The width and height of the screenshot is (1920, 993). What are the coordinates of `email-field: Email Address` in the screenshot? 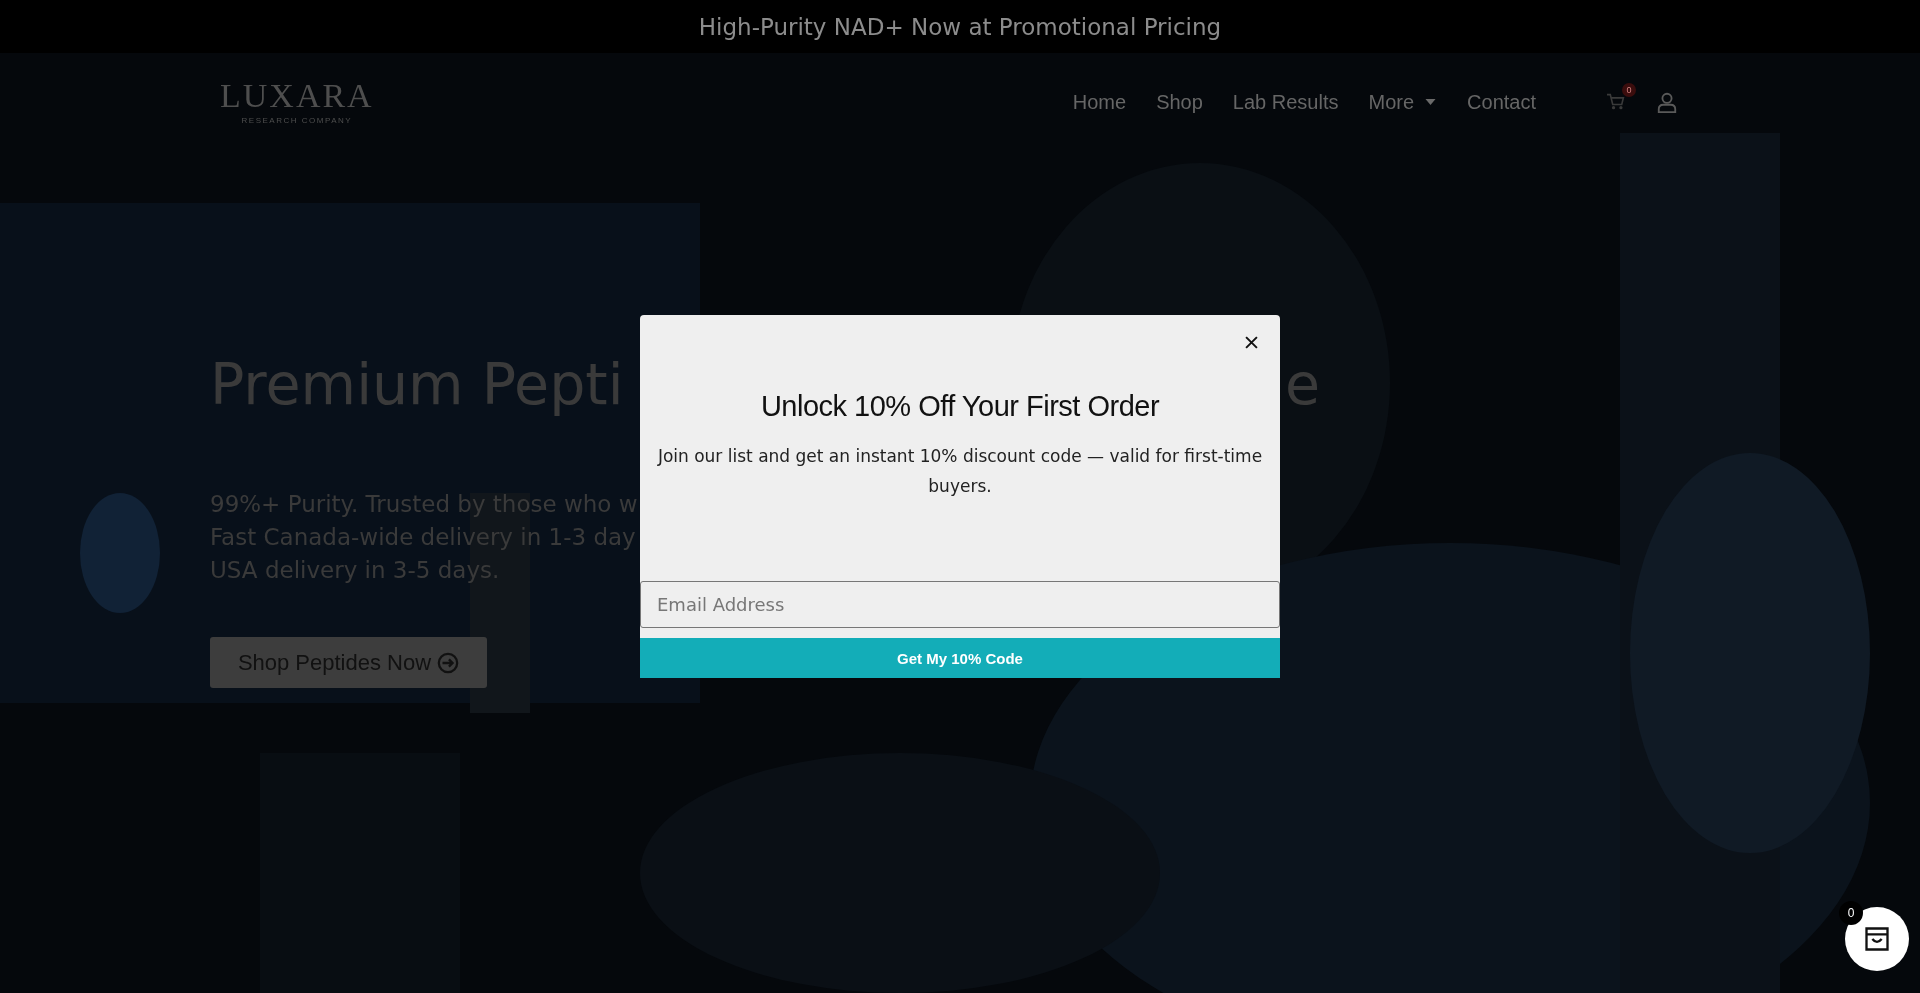 It's located at (960, 604).